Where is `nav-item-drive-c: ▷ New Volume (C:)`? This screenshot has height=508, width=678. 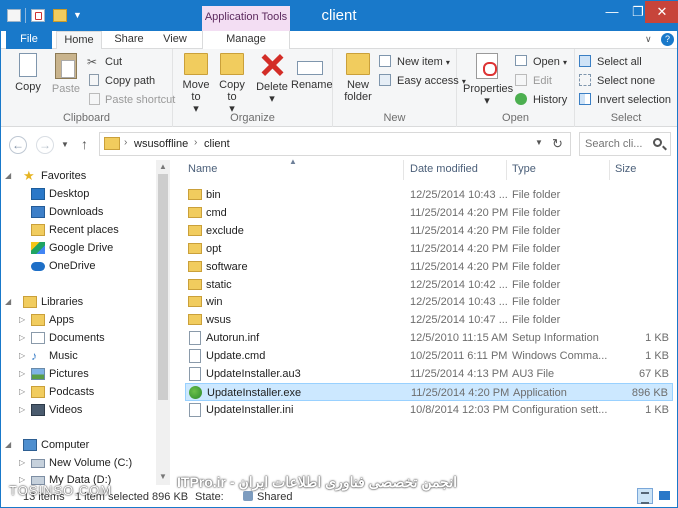 nav-item-drive-c: ▷ New Volume (C:) is located at coordinates (78, 463).